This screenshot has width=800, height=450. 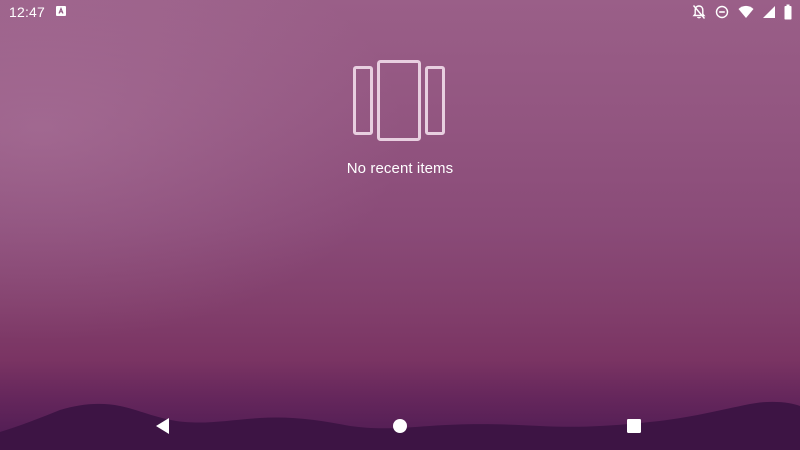 I want to click on home-button, so click(x=400, y=426).